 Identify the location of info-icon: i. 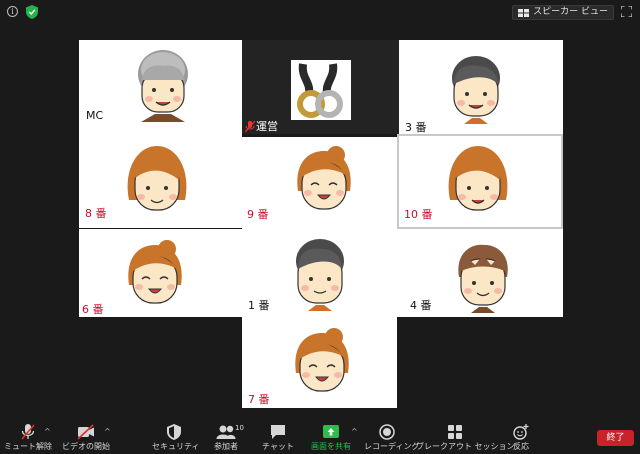
(12, 11).